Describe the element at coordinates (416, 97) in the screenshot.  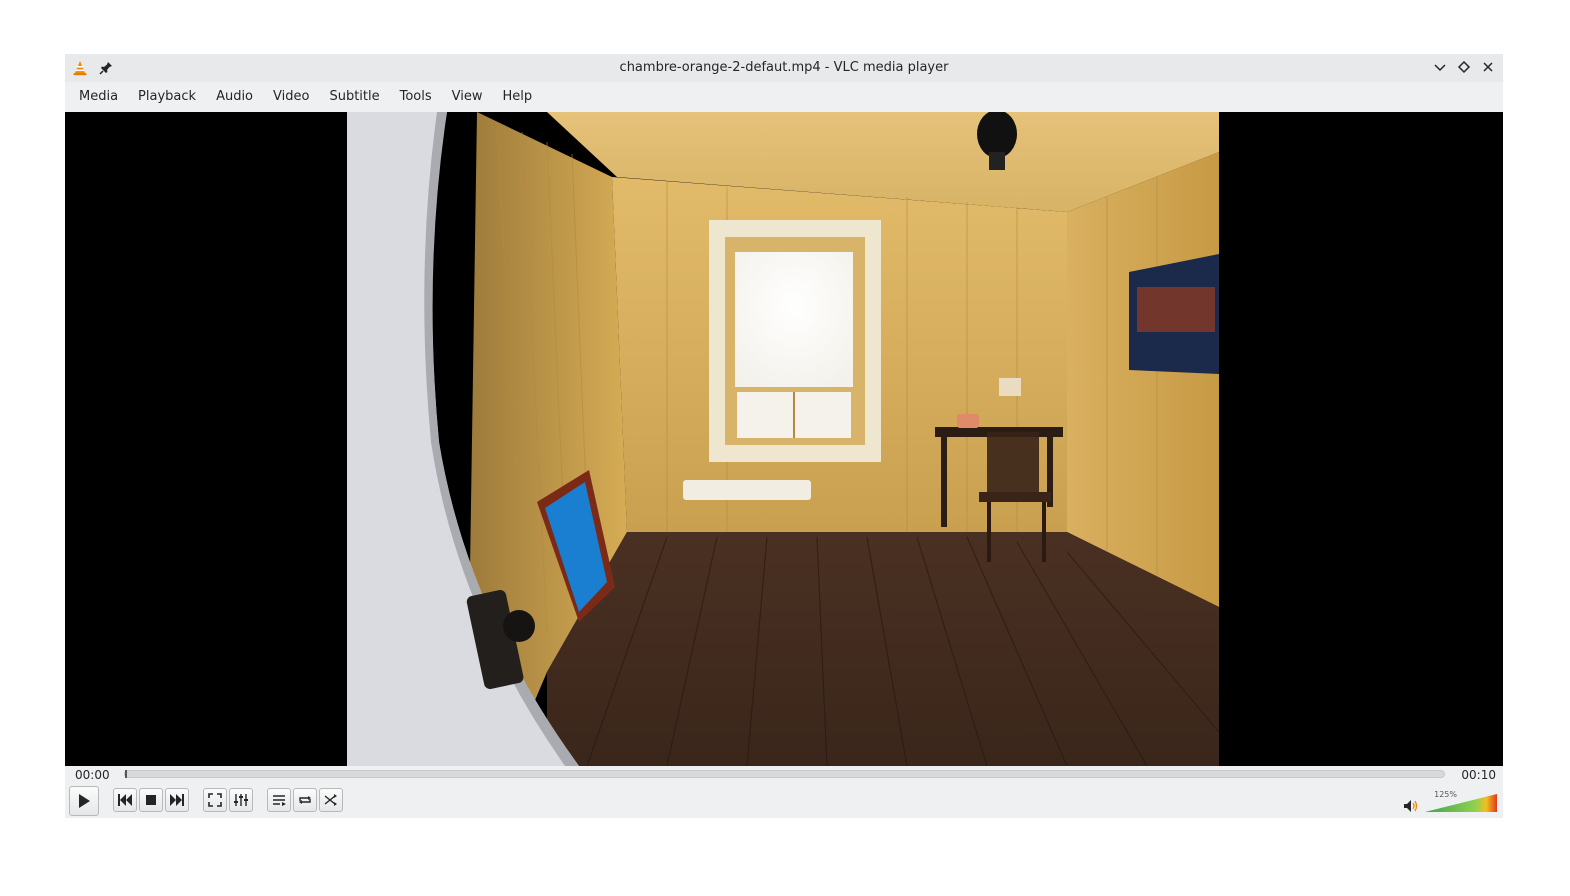
I see `menu-tools: Tools` at that location.